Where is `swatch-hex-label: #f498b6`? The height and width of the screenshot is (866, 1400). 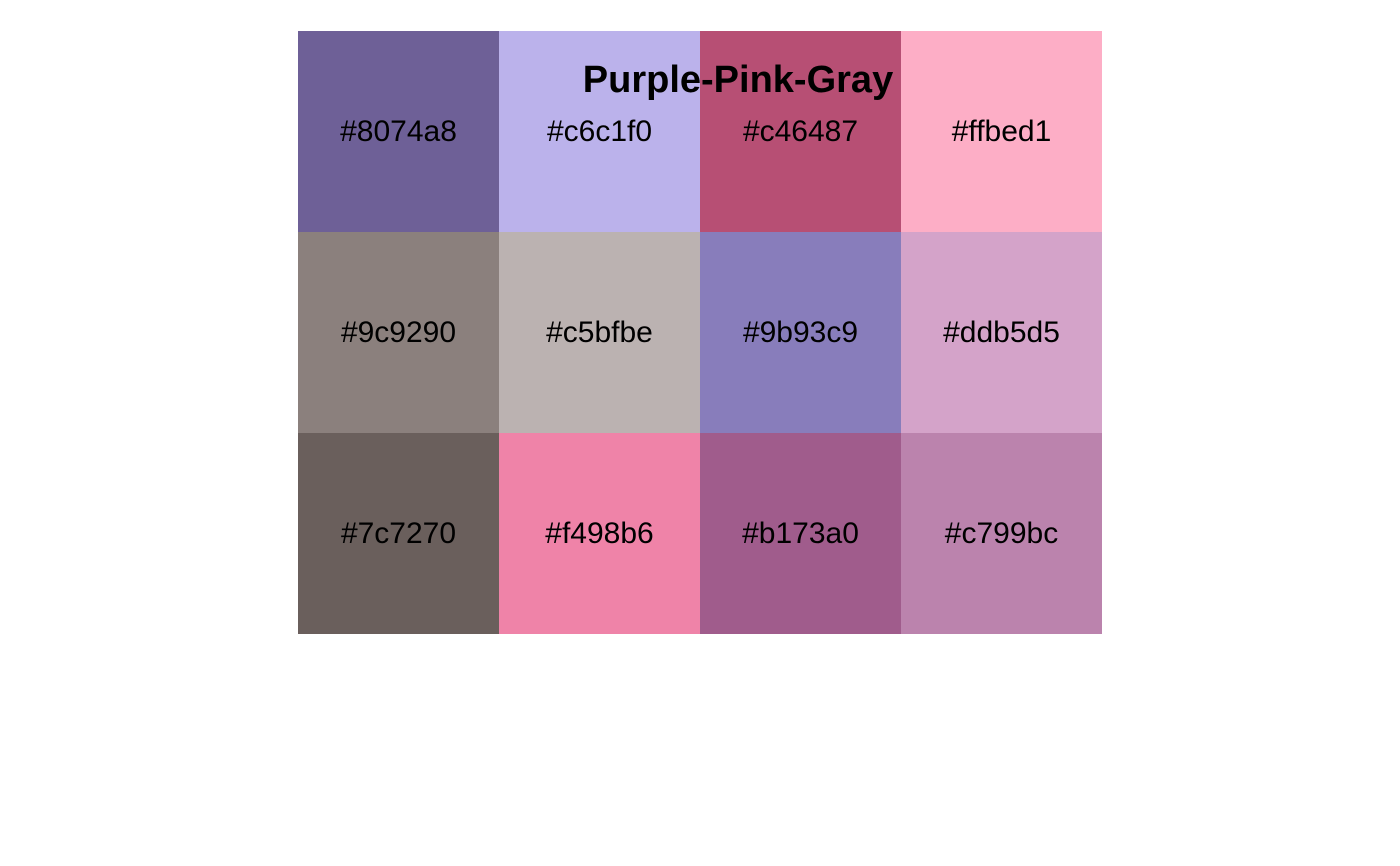
swatch-hex-label: #f498b6 is located at coordinates (599, 533).